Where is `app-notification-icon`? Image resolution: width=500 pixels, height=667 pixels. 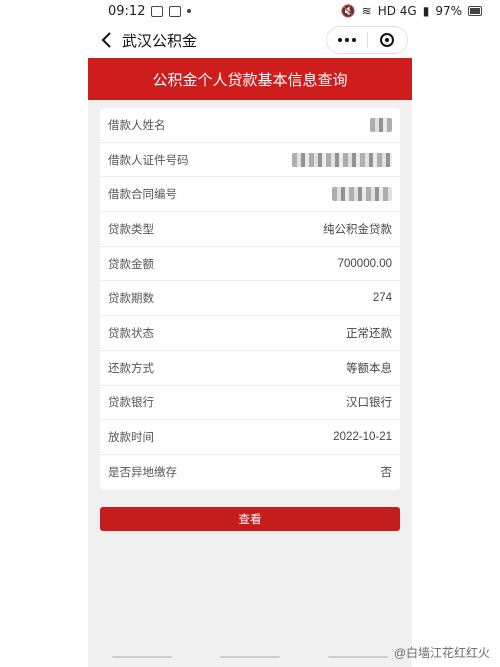 app-notification-icon is located at coordinates (175, 11).